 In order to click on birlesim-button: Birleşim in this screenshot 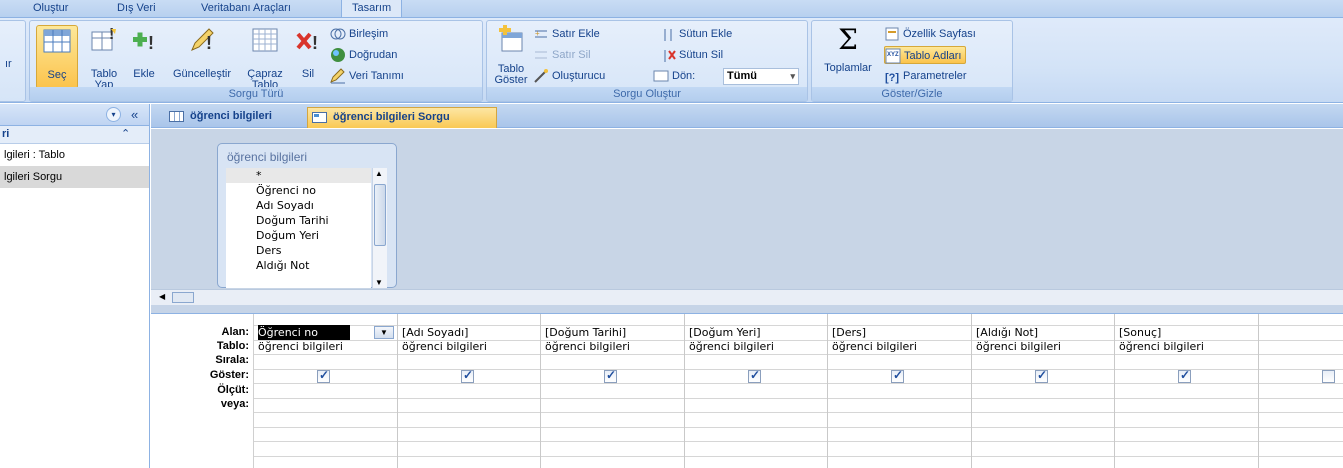, I will do `click(359, 34)`.